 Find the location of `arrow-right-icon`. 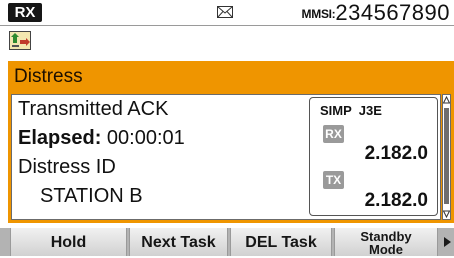

arrow-right-icon is located at coordinates (447, 242).